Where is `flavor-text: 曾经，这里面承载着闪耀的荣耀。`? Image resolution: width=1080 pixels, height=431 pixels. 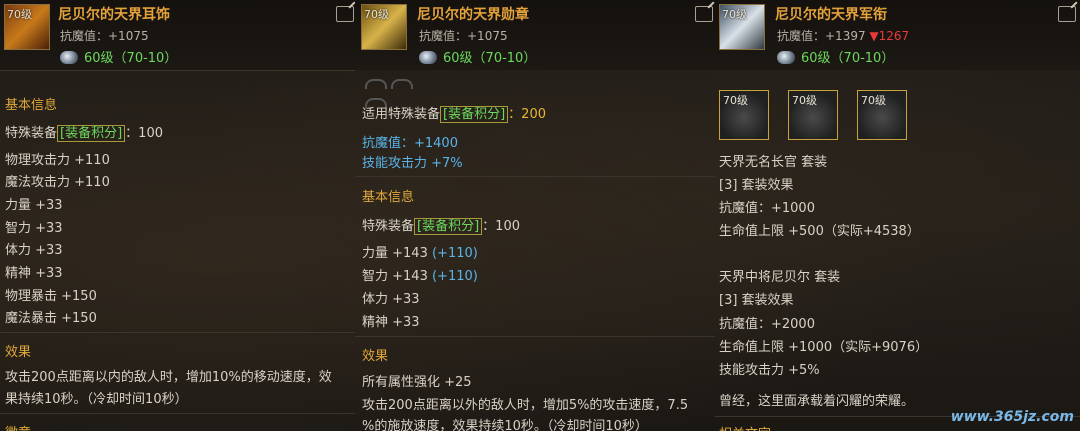
flavor-text: 曾经，这里面承载着闪耀的荣耀。 is located at coordinates (817, 401).